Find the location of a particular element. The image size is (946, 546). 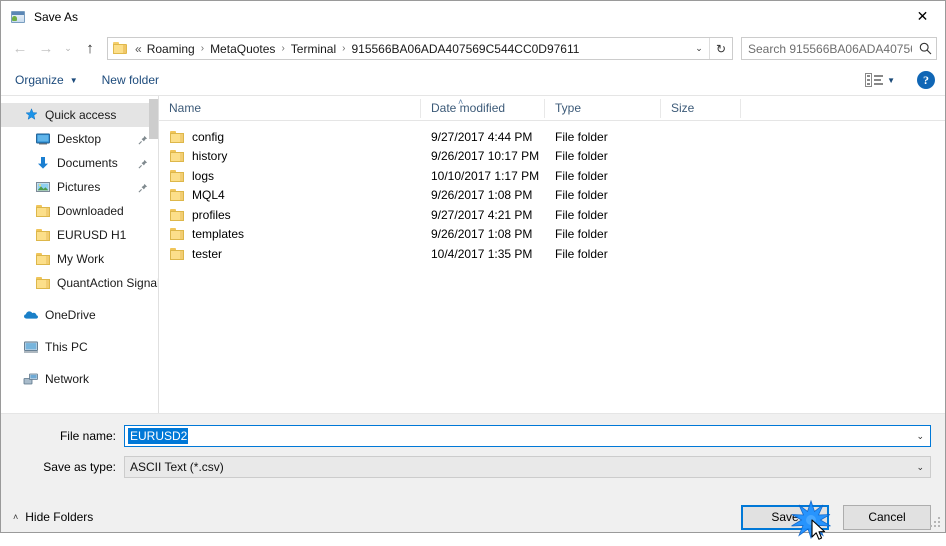

search-box is located at coordinates (839, 48).